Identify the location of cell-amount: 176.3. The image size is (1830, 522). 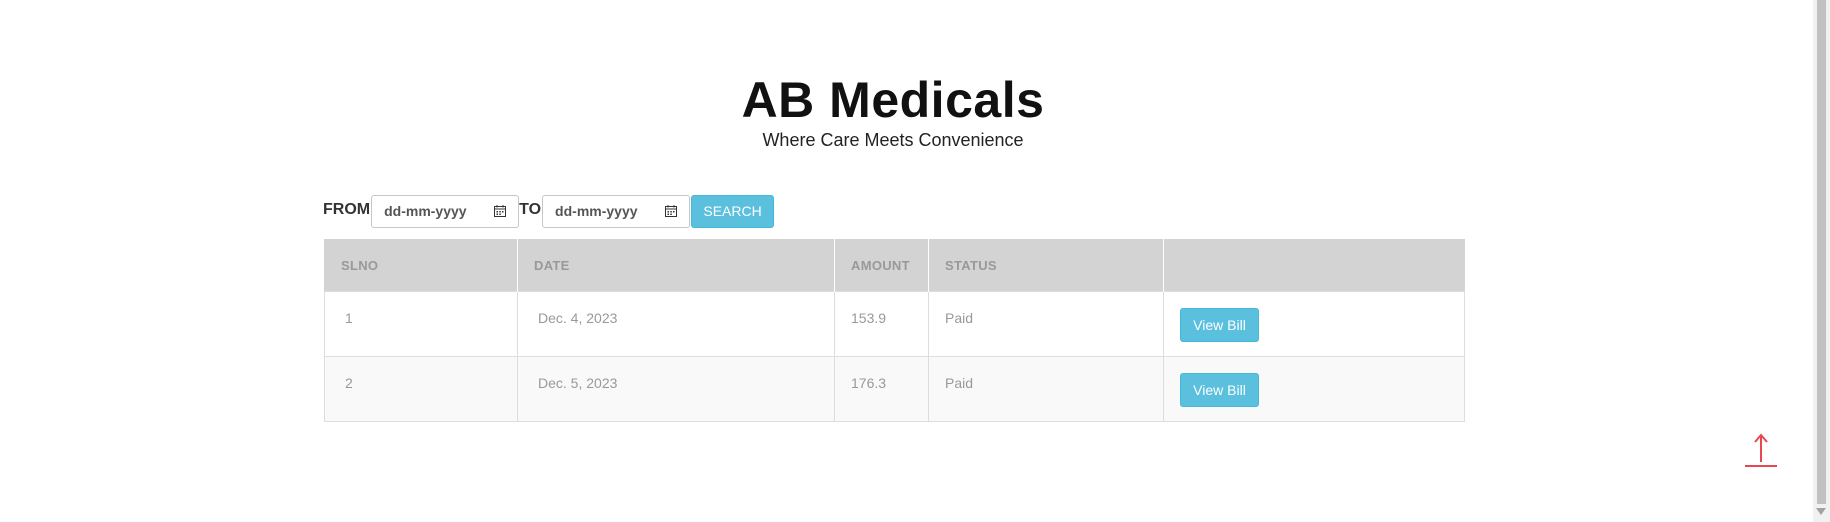
(881, 389).